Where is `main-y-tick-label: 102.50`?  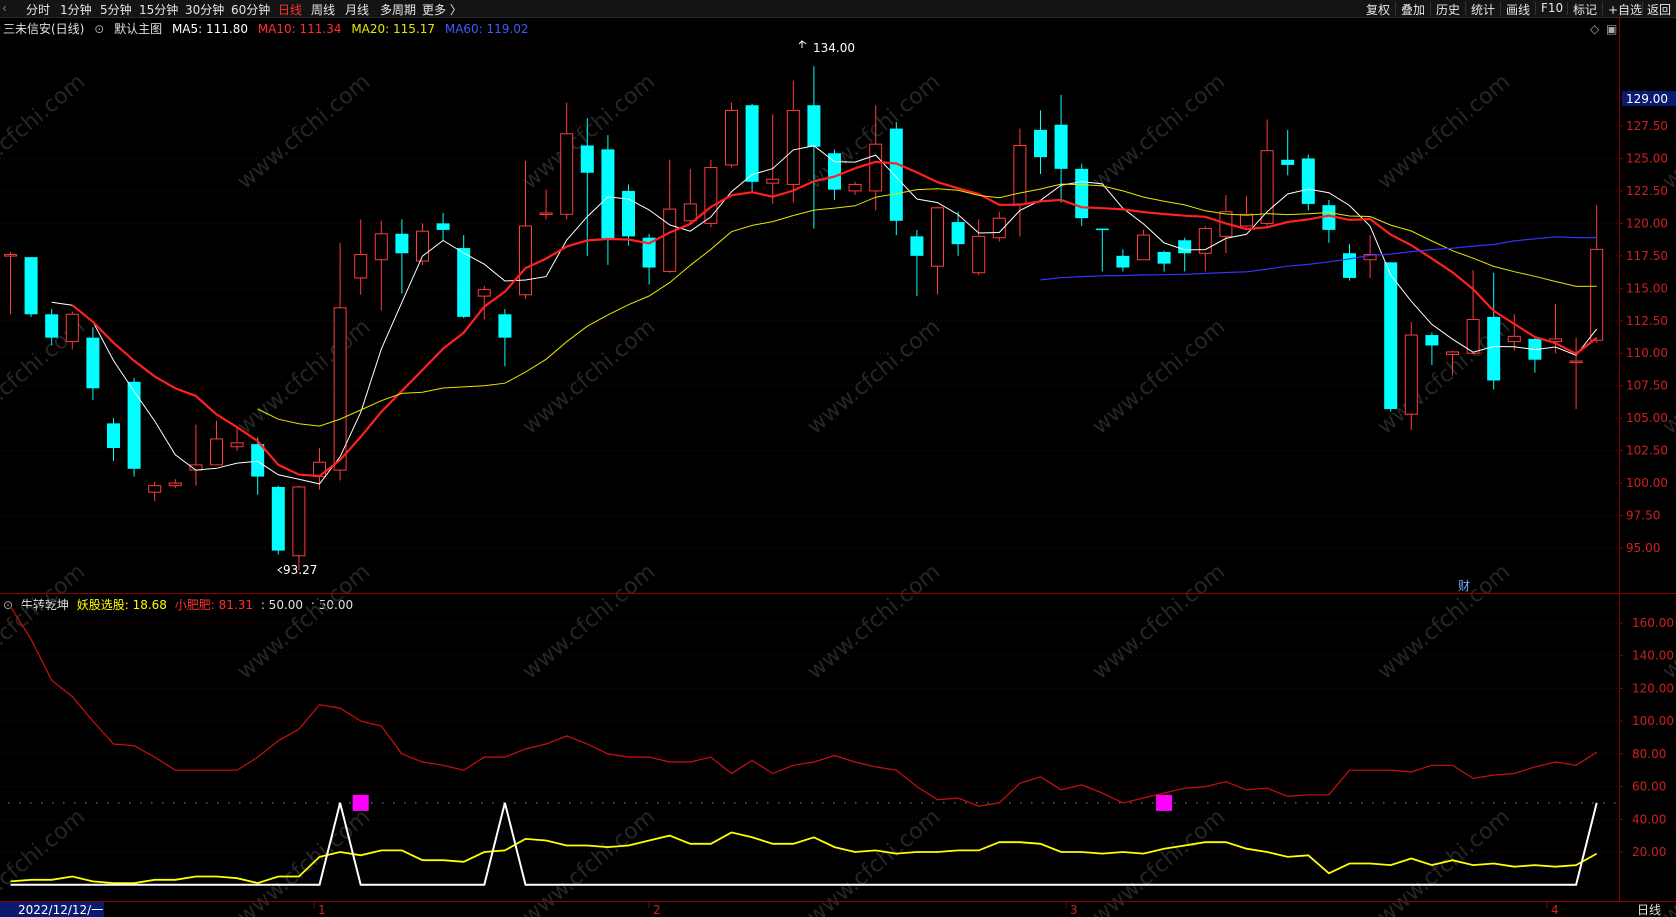
main-y-tick-label: 102.50 is located at coordinates (1647, 451).